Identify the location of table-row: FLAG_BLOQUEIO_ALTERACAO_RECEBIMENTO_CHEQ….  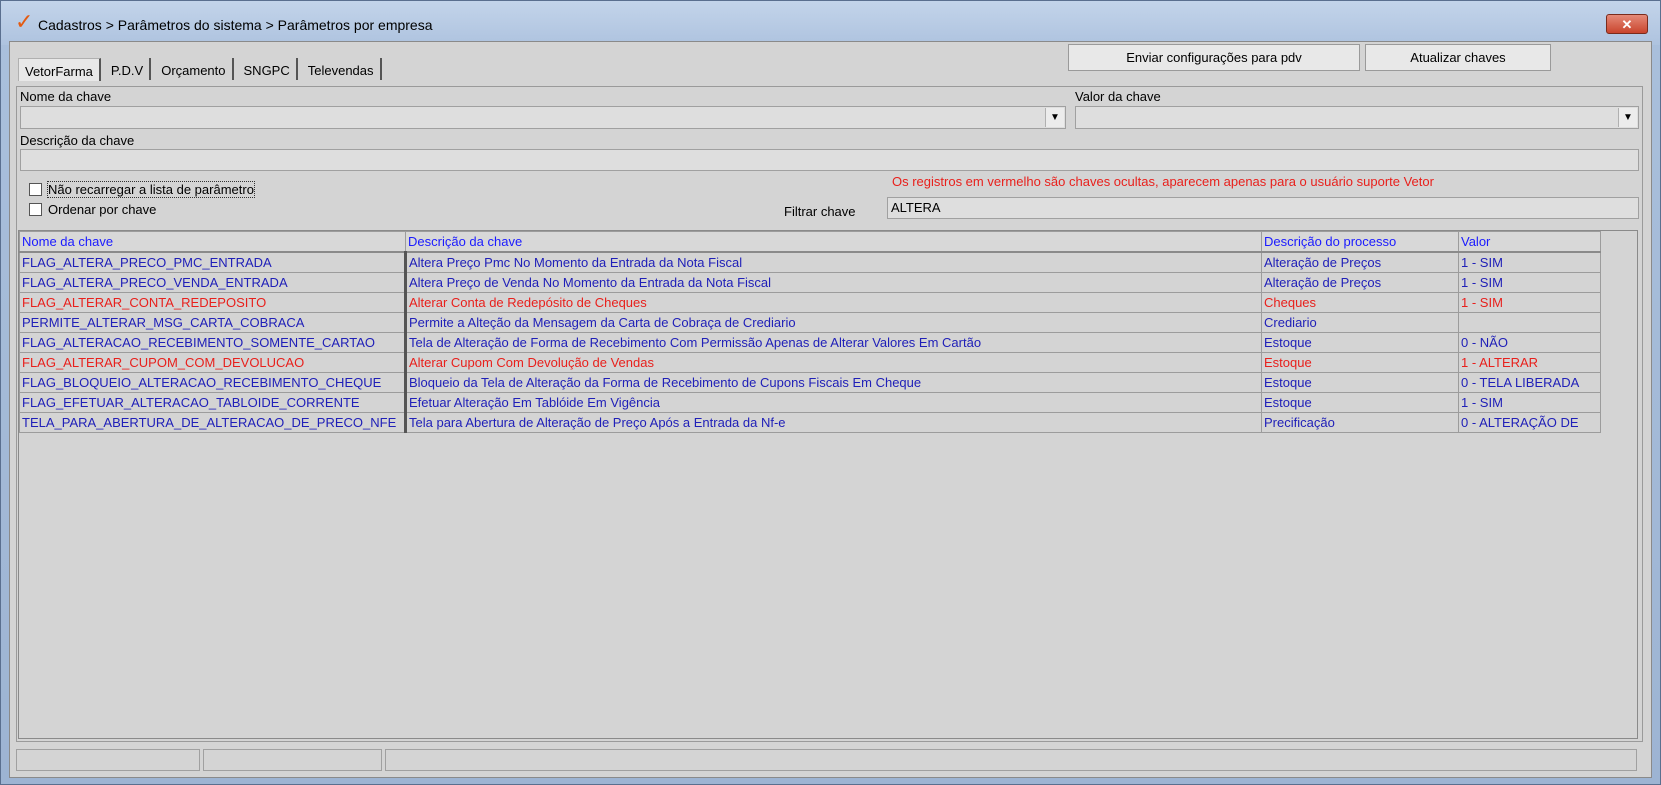
(810, 382).